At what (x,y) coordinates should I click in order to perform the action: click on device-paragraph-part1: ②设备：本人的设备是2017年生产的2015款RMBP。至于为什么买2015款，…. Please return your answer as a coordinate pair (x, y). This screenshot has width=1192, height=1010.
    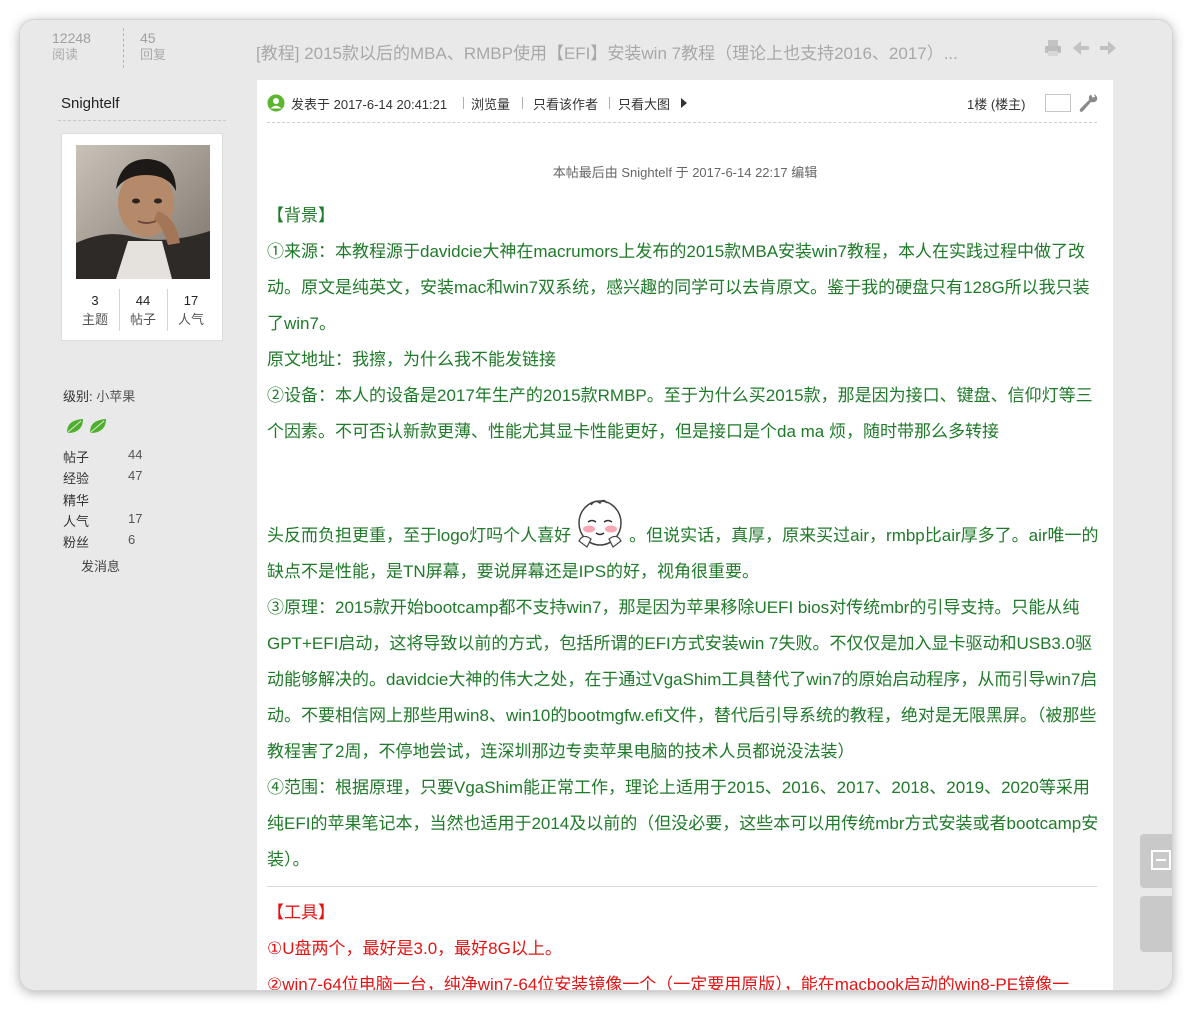
    Looking at the image, I should click on (680, 413).